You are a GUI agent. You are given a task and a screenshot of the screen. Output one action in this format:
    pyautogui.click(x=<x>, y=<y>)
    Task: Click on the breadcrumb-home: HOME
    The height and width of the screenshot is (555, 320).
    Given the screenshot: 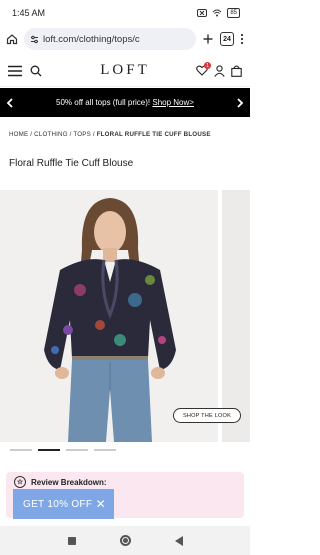 What is the action you would take?
    pyautogui.click(x=18, y=134)
    